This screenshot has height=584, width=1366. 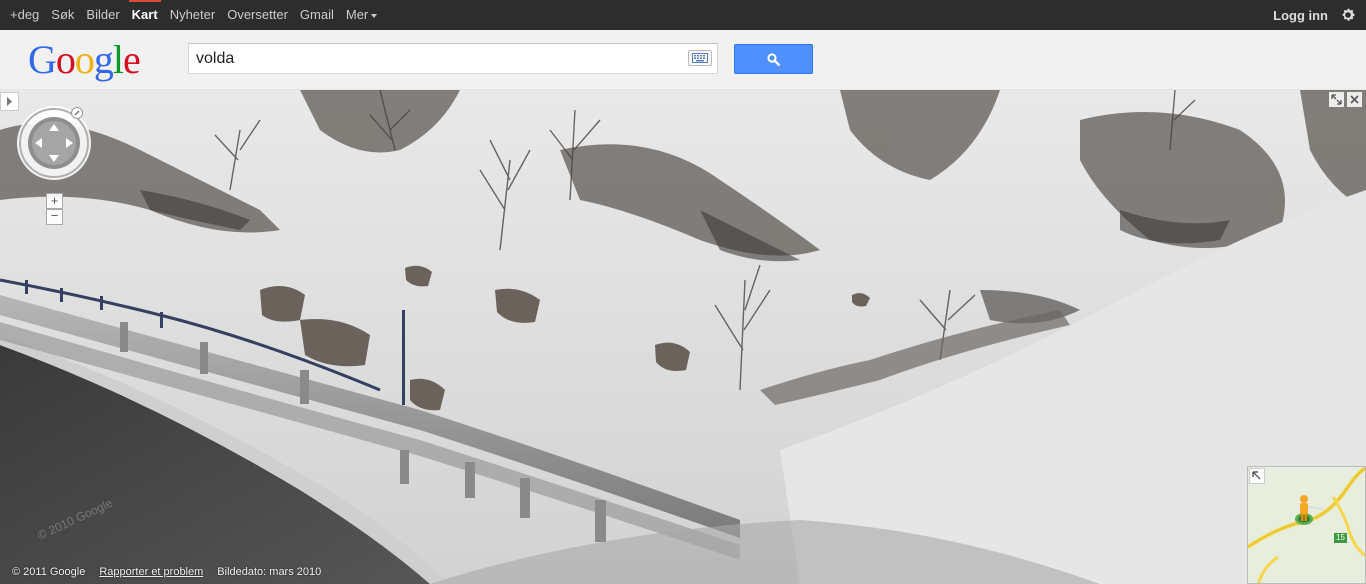 What do you see at coordinates (317, 15) in the screenshot?
I see `nav-item-gmail: Gmail` at bounding box center [317, 15].